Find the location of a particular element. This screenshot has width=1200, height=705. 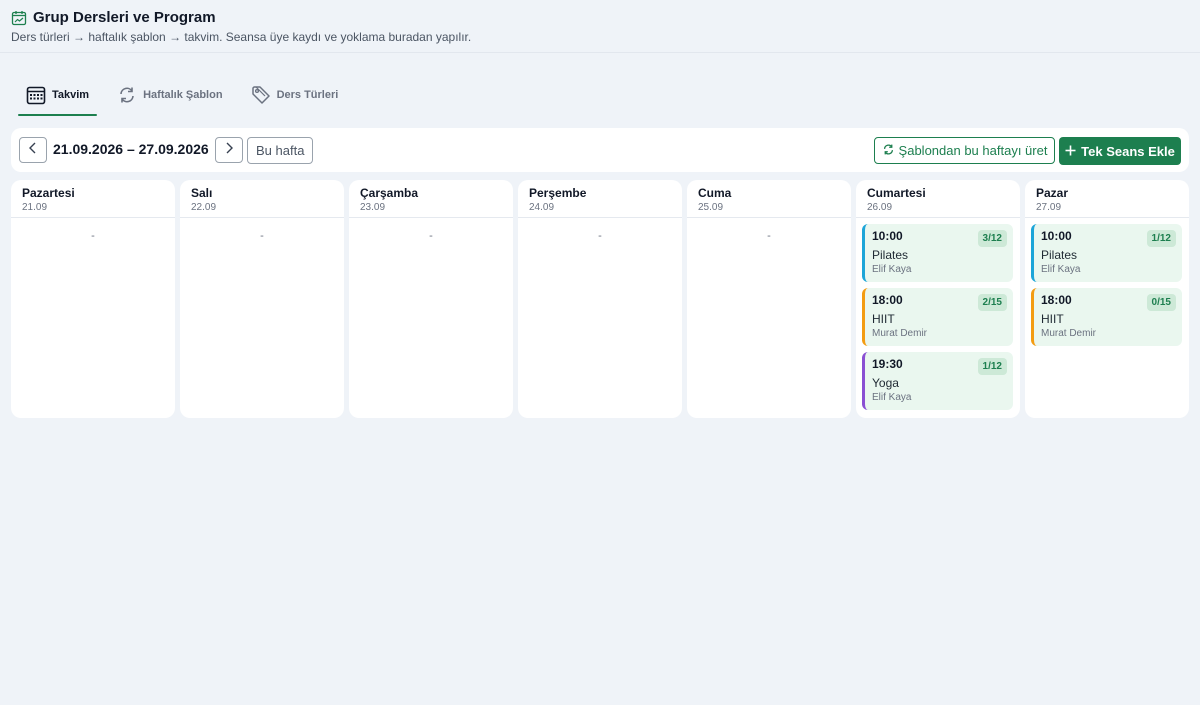

next-week-button is located at coordinates (229, 150).